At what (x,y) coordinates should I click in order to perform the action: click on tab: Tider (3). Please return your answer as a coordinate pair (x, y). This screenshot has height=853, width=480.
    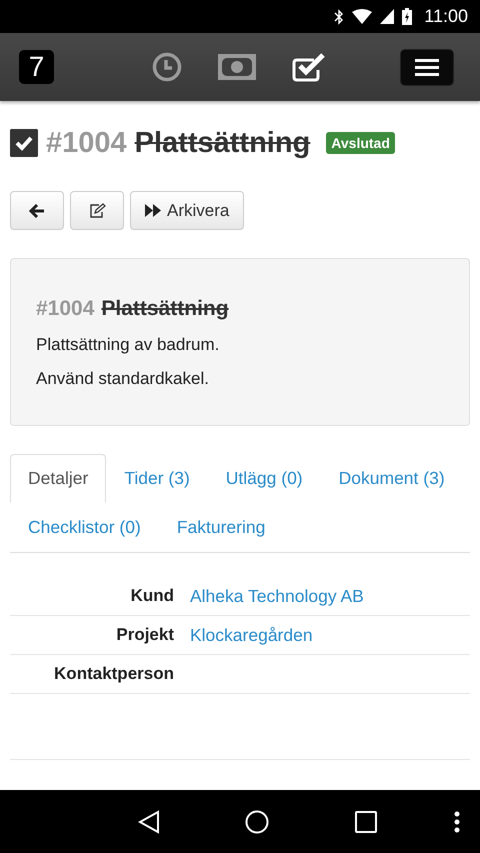
    Looking at the image, I should click on (157, 478).